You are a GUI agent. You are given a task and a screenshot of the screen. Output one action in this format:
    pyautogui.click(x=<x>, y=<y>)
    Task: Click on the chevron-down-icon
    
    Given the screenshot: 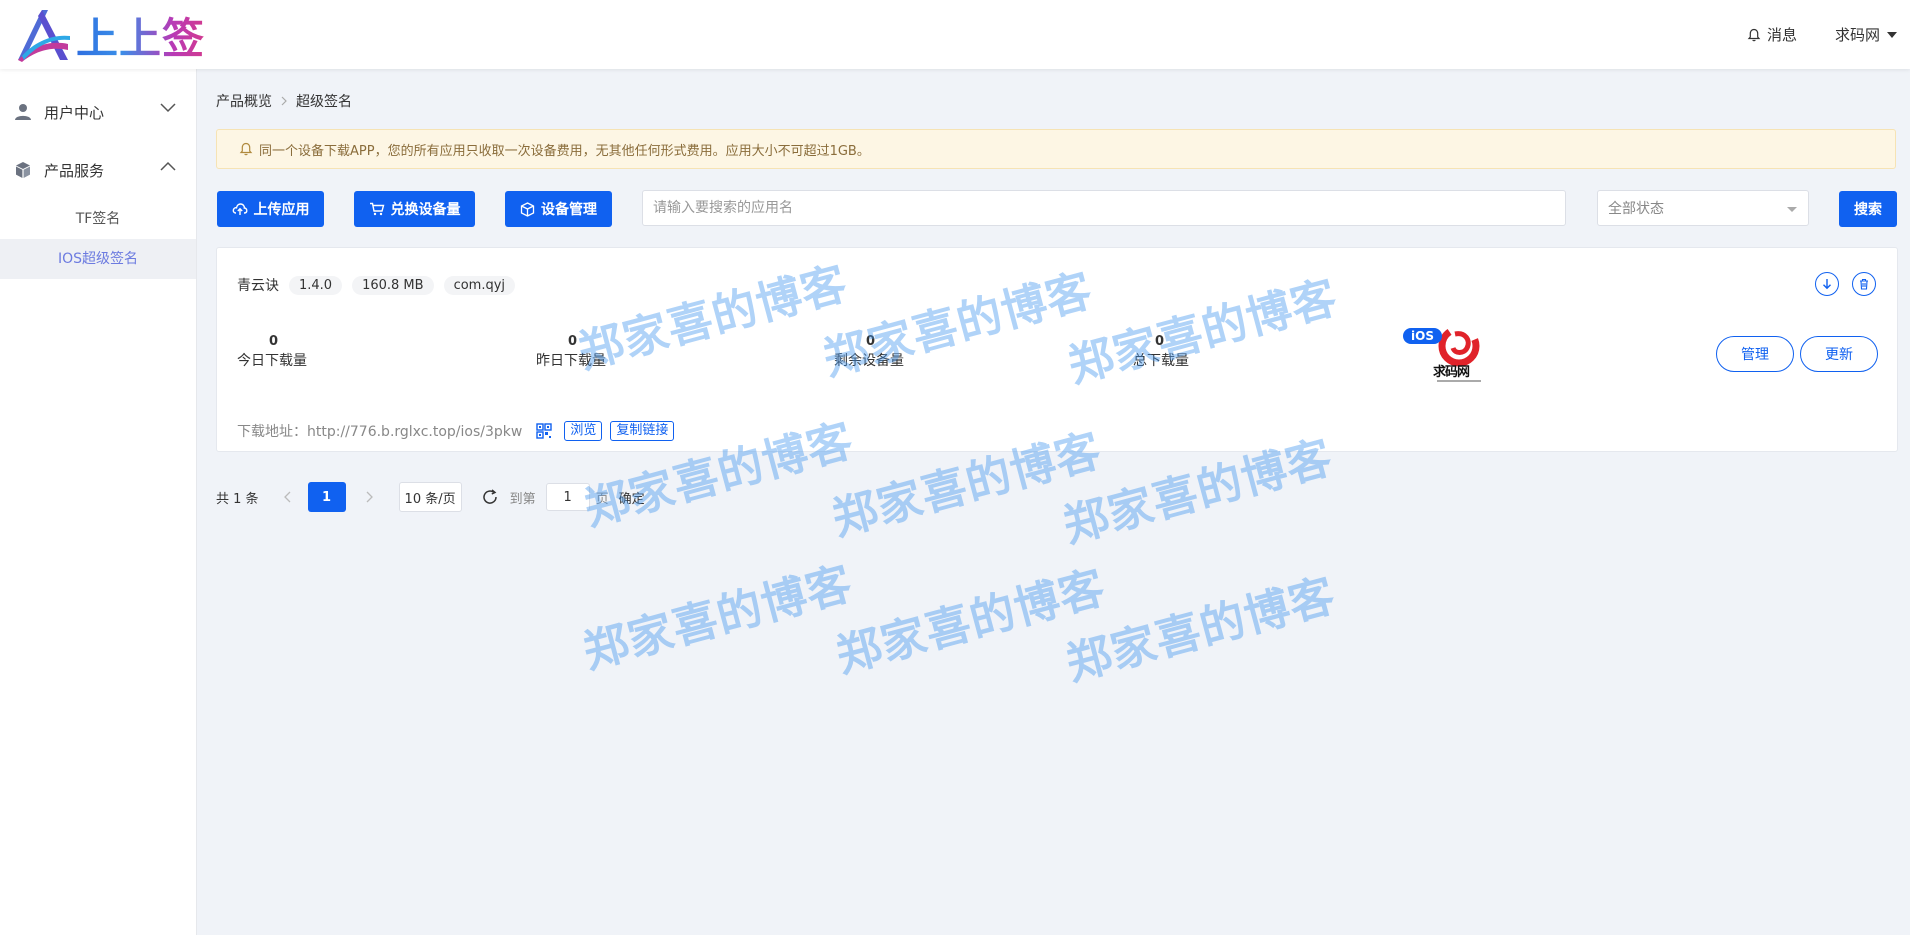 What is the action you would take?
    pyautogui.click(x=168, y=108)
    